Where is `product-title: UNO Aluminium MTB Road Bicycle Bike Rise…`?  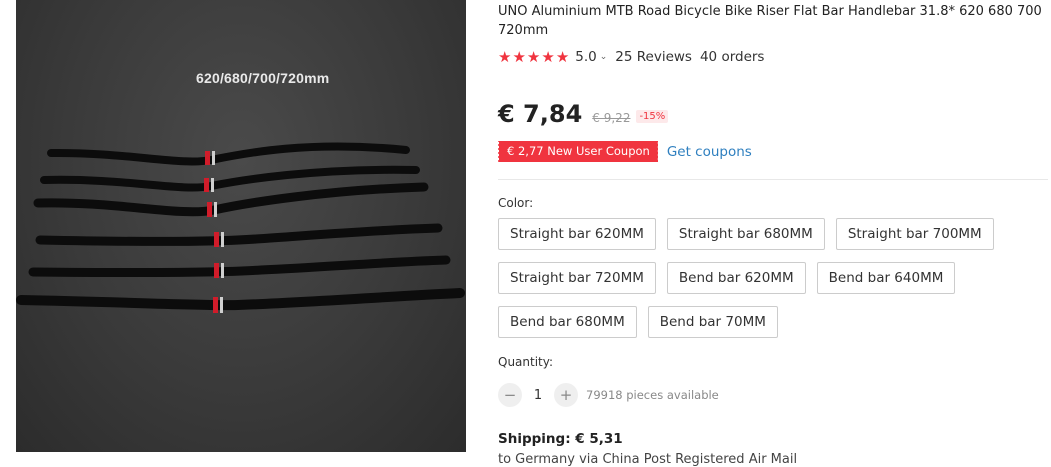
product-title: UNO Aluminium MTB Road Bicycle Bike Rise… is located at coordinates (770, 21).